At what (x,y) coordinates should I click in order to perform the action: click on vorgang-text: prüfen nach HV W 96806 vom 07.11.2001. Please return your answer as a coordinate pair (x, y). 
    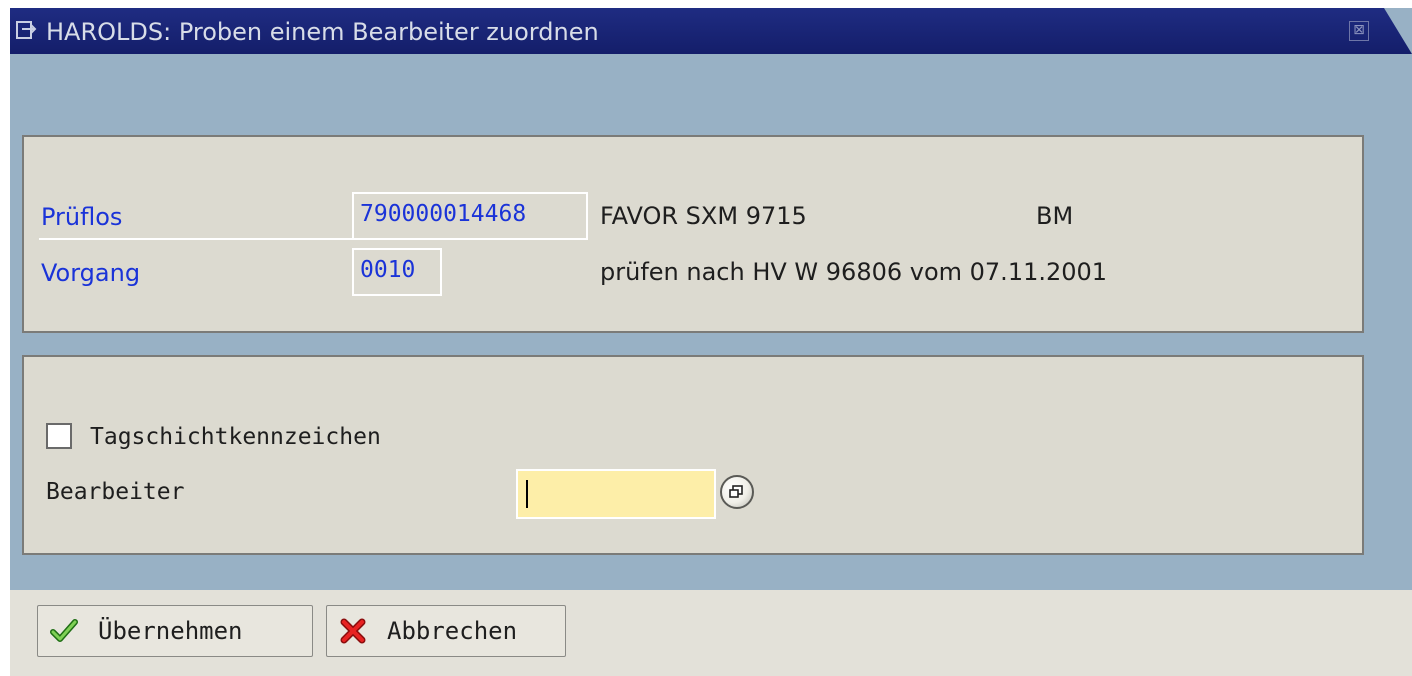
    Looking at the image, I should click on (854, 272).